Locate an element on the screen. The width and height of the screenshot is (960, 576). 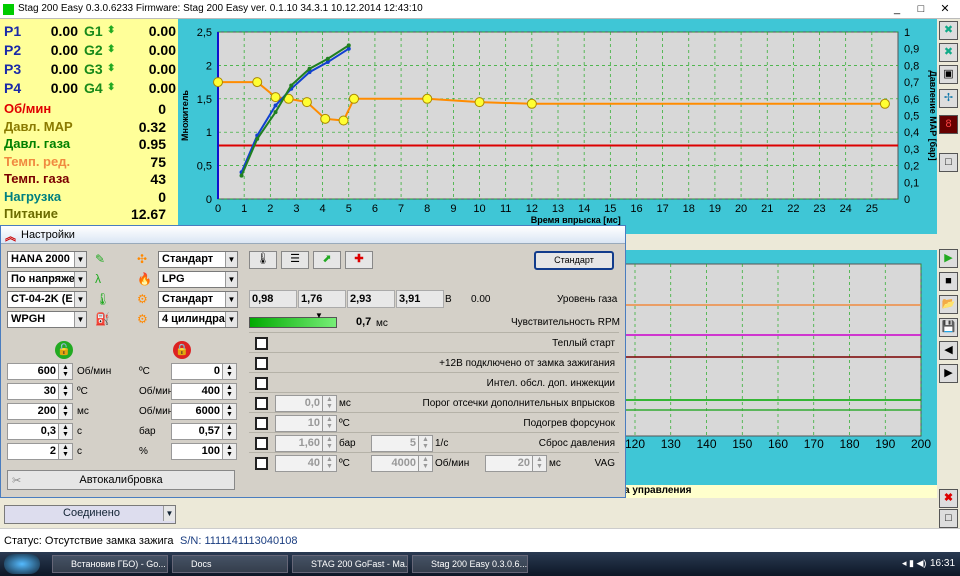
dialog-title-bar: ︽ Настройки is located at coordinates (313, 235).